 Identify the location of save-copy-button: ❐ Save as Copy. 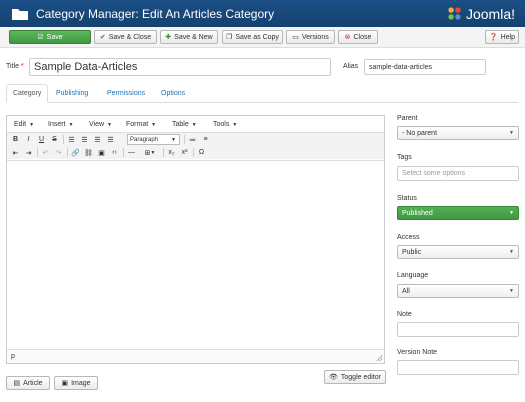
(252, 37).